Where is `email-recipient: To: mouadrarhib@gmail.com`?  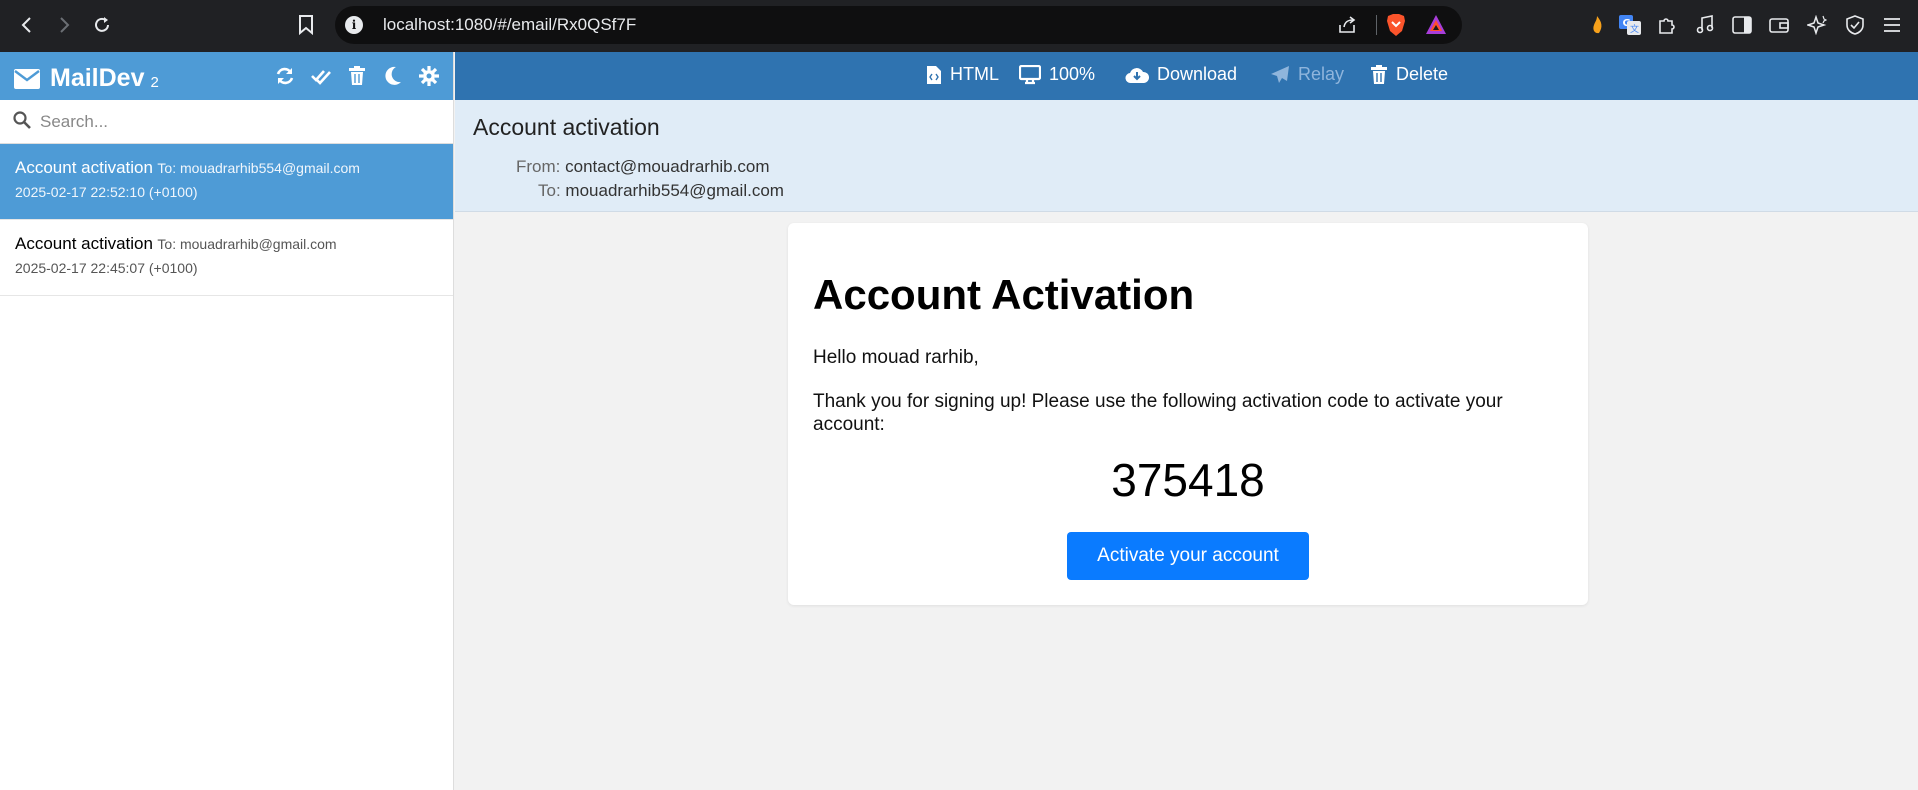 email-recipient: To: mouadrarhib@gmail.com is located at coordinates (247, 244).